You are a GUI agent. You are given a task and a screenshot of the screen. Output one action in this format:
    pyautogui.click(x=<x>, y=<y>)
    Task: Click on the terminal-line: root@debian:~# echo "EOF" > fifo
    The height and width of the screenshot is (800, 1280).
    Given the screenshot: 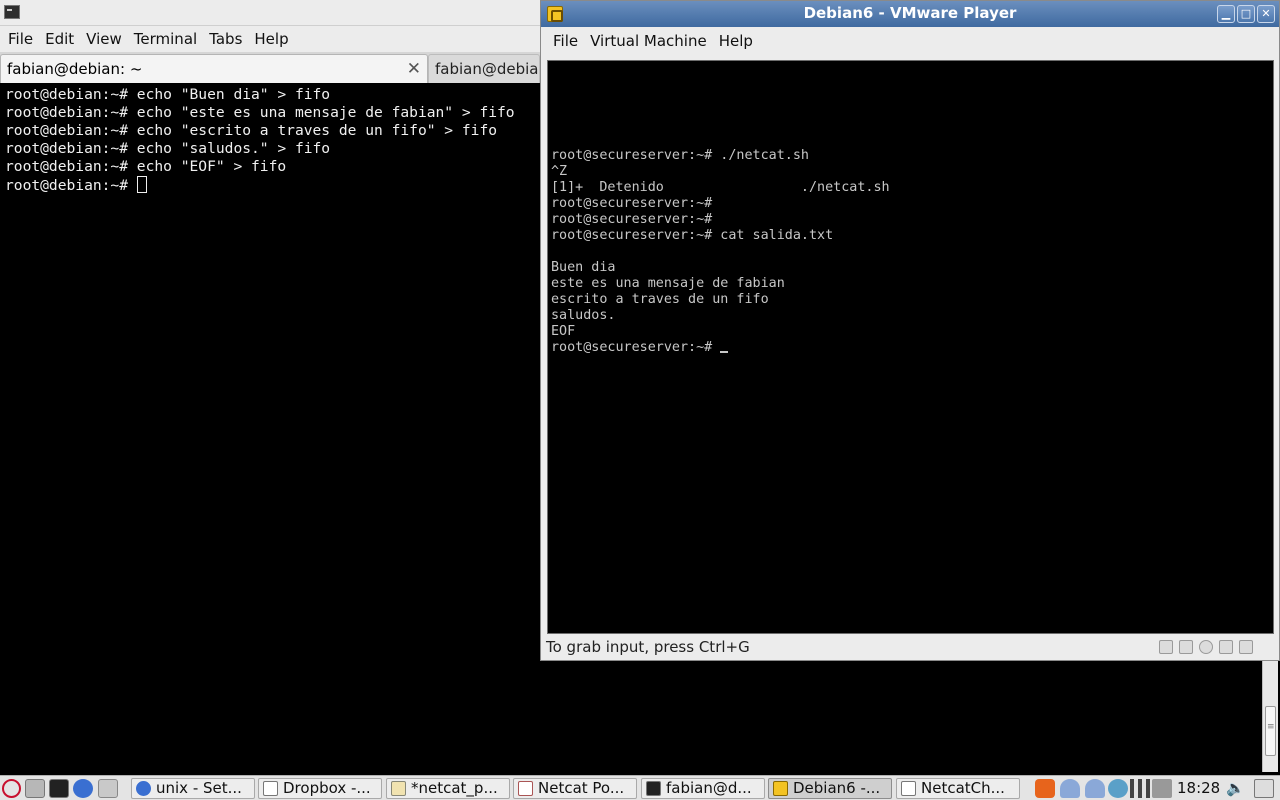 What is the action you would take?
    pyautogui.click(x=146, y=166)
    